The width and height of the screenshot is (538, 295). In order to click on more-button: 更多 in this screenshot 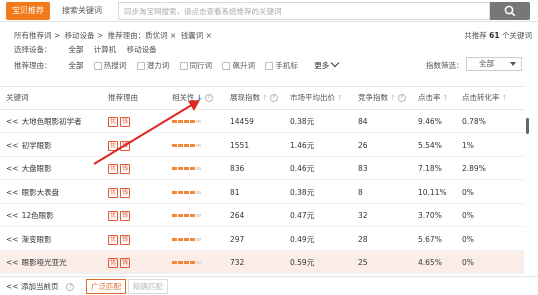, I will do `click(327, 64)`.